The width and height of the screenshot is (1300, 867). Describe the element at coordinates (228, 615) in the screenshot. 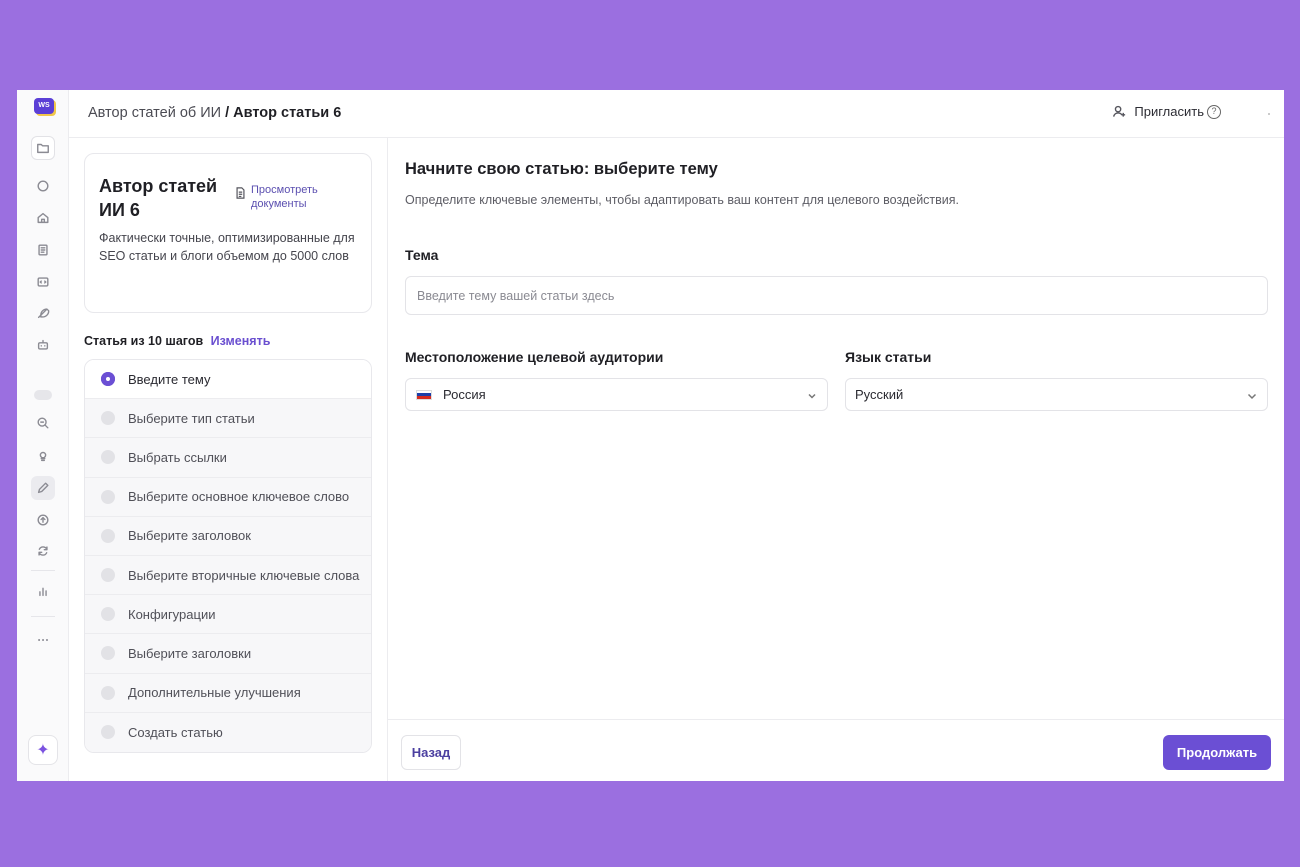

I see `step-item: Конфигурации` at that location.